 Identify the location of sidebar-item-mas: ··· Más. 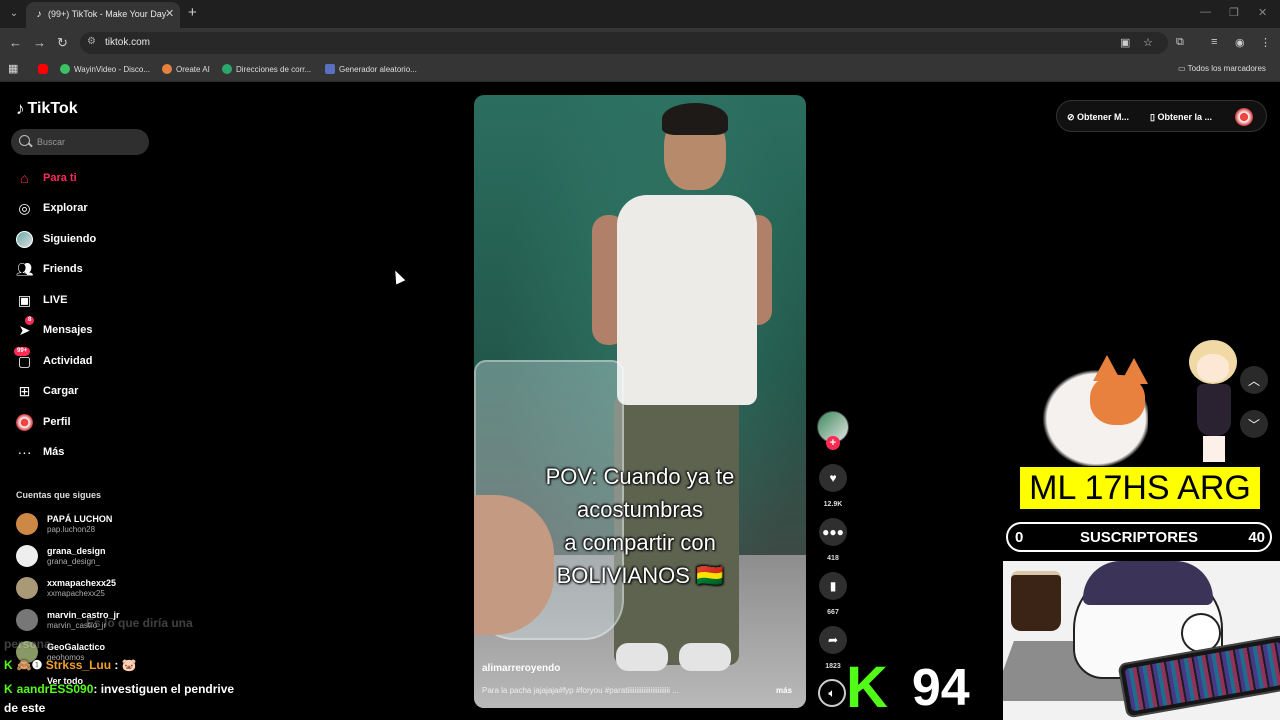
(40, 452).